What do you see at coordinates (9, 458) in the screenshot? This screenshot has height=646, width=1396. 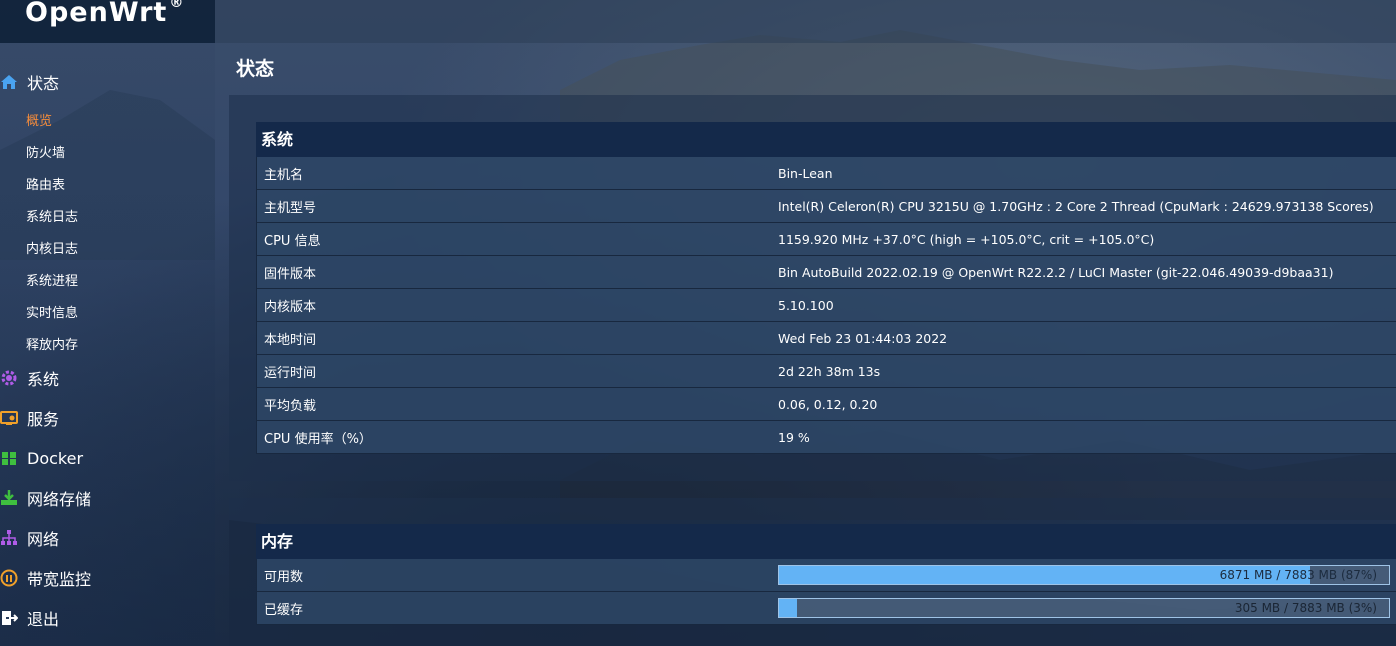 I see `docker-icon` at bounding box center [9, 458].